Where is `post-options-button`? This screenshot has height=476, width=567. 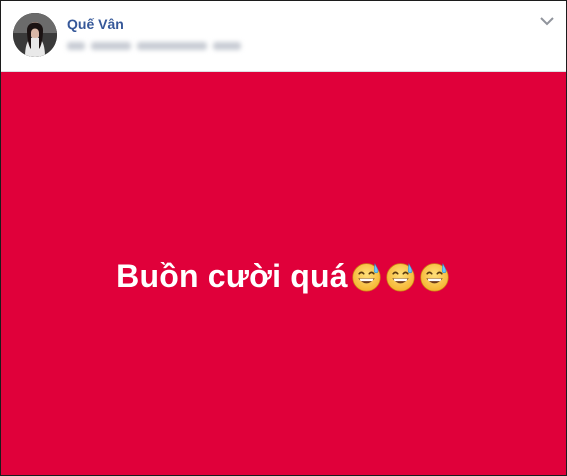
post-options-button is located at coordinates (547, 21).